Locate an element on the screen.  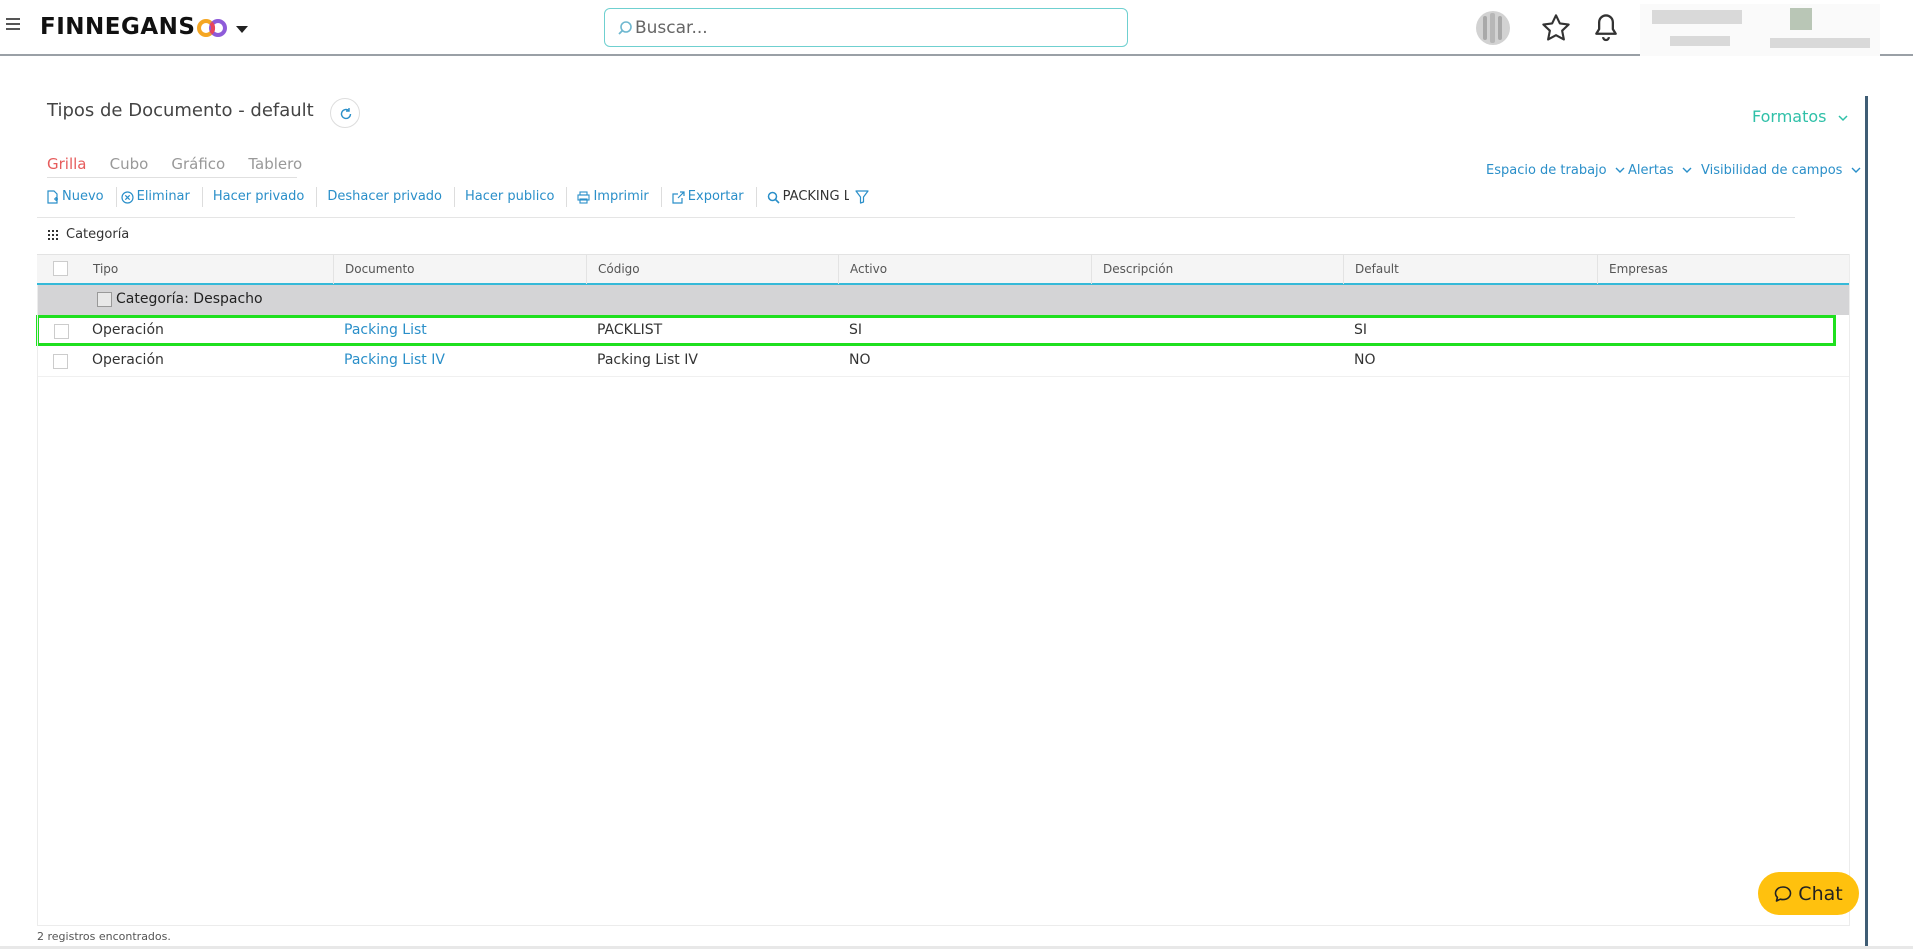
imprimir-button: Imprimir is located at coordinates (614, 197).